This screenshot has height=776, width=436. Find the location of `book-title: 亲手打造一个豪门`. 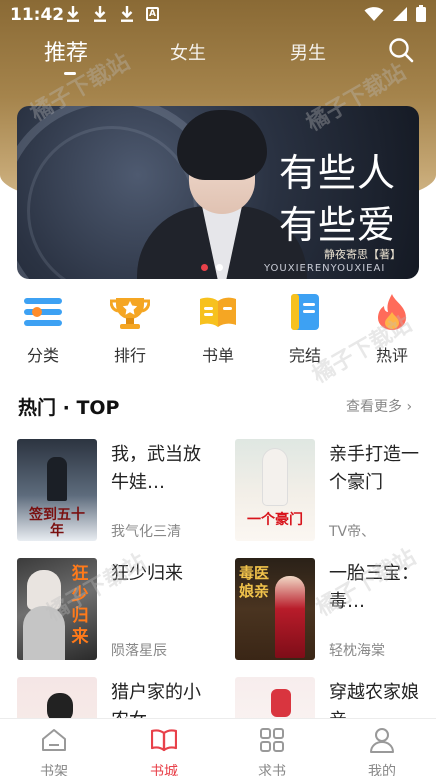

book-title: 亲手打造一个豪门 is located at coordinates (374, 468).